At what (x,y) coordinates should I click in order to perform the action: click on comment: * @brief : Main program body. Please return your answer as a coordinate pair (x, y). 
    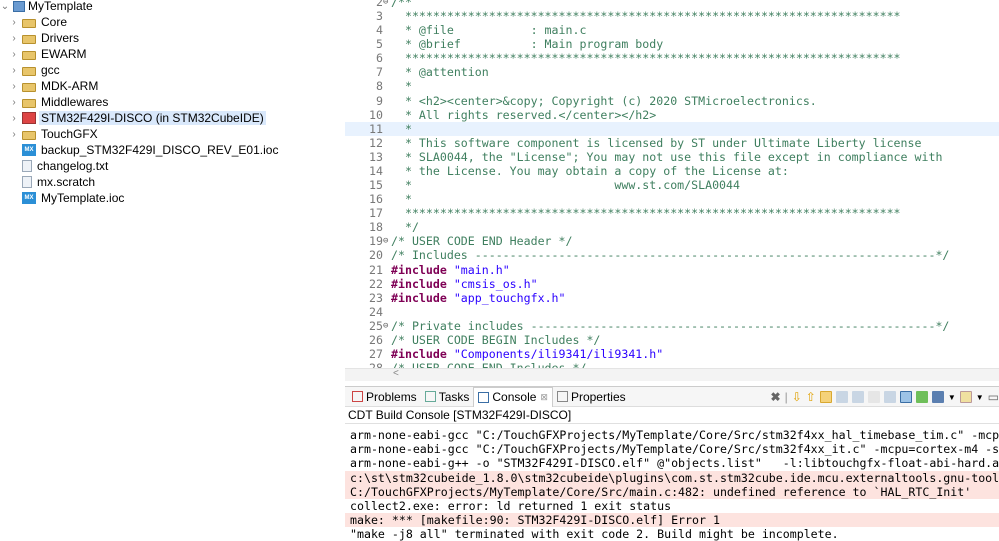
    Looking at the image, I should click on (527, 44).